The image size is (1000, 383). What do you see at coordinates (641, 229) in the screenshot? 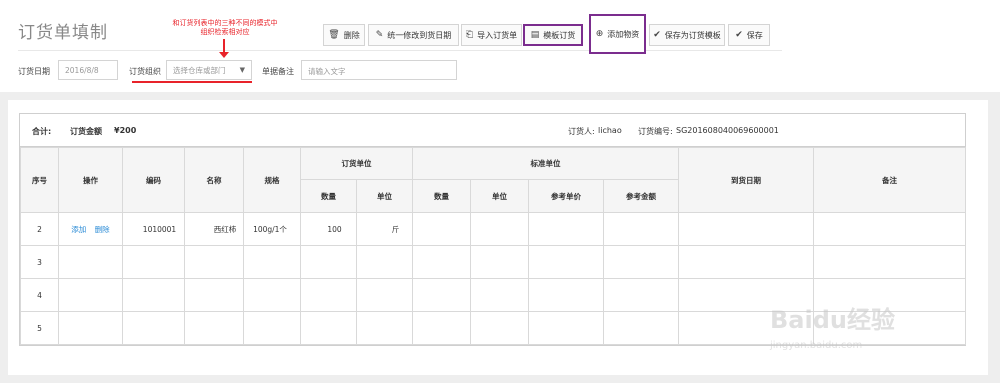
I see `row-ref-amount` at bounding box center [641, 229].